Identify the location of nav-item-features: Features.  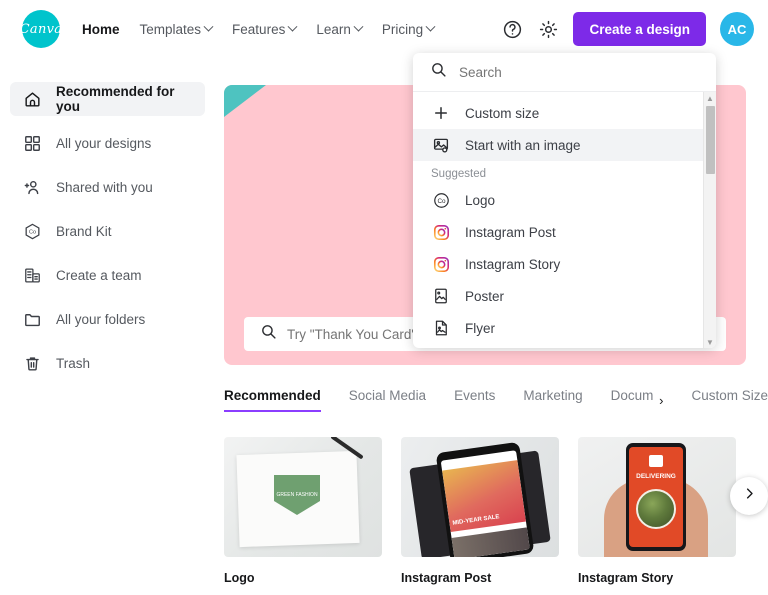
(265, 29).